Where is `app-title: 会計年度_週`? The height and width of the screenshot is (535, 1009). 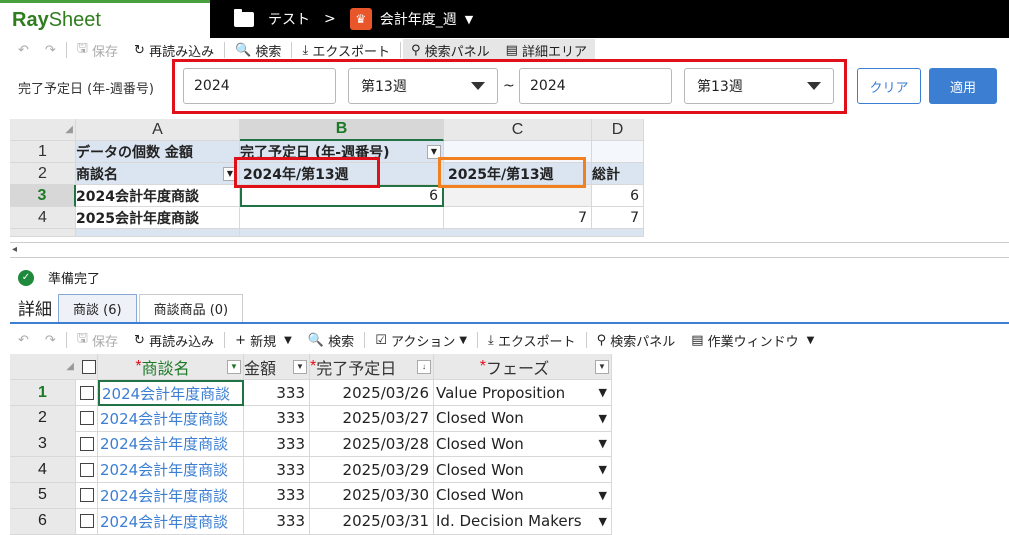 app-title: 会計年度_週 is located at coordinates (418, 19).